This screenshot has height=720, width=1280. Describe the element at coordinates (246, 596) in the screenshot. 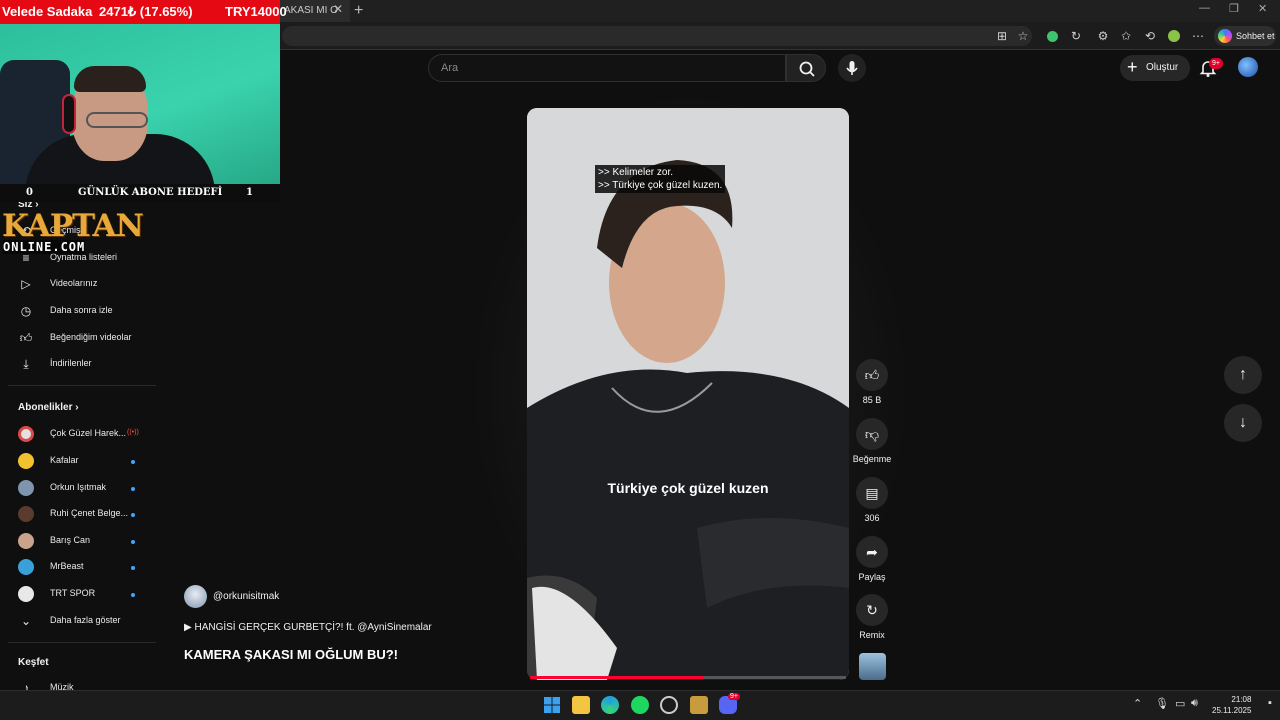

I see `channel-handle: @orkunisitmak` at that location.